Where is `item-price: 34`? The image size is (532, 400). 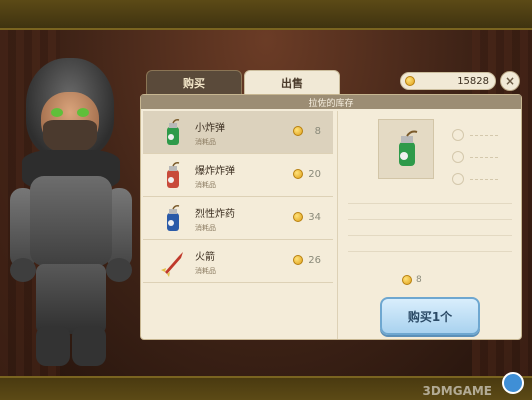
item-price: 34 is located at coordinates (307, 217).